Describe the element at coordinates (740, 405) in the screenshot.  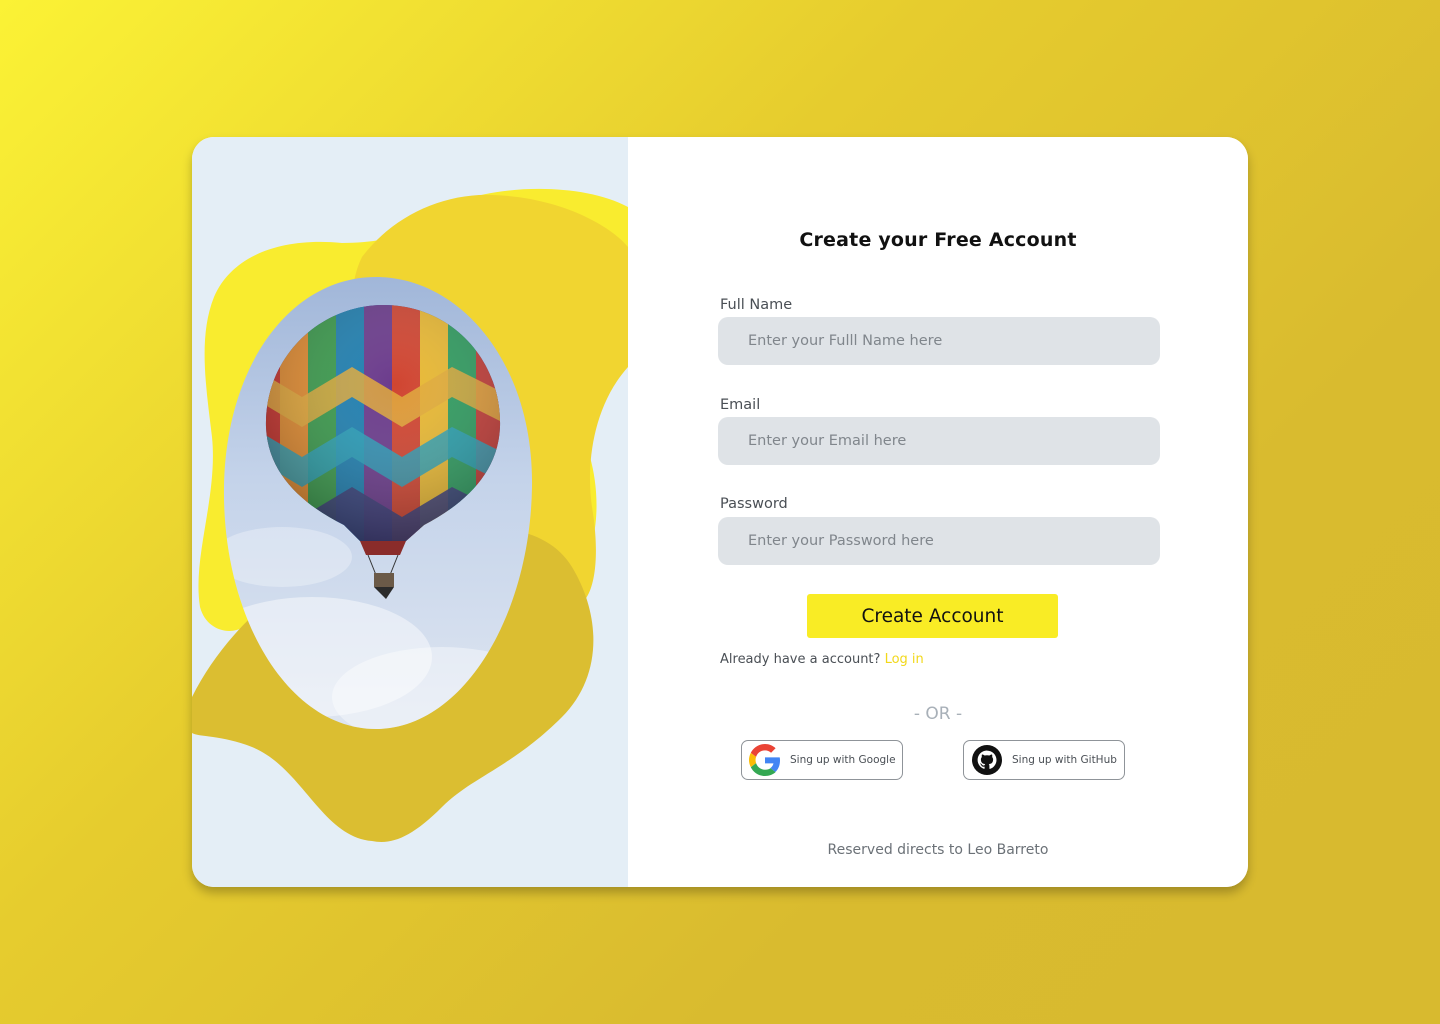
I see `email-label: Email` at that location.